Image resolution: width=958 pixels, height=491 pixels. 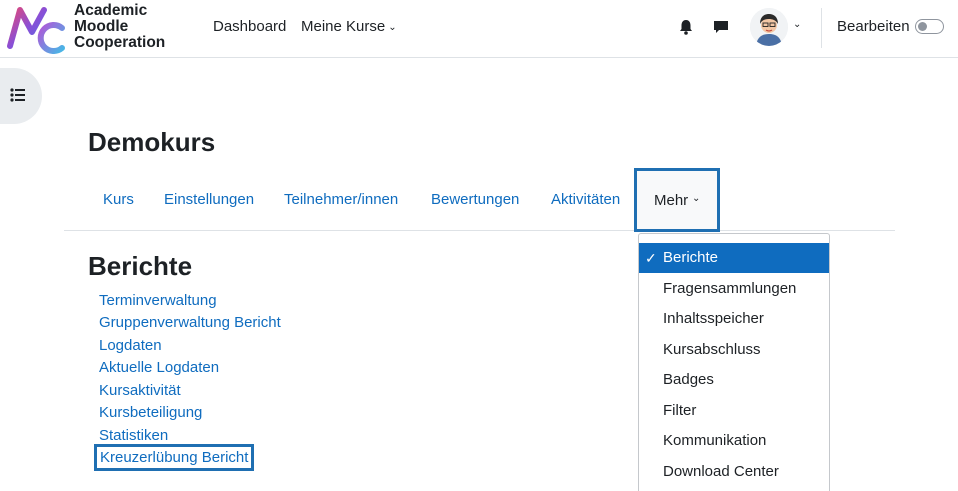 What do you see at coordinates (873, 26) in the screenshot?
I see `edit-mode-label: Bearbeiten` at bounding box center [873, 26].